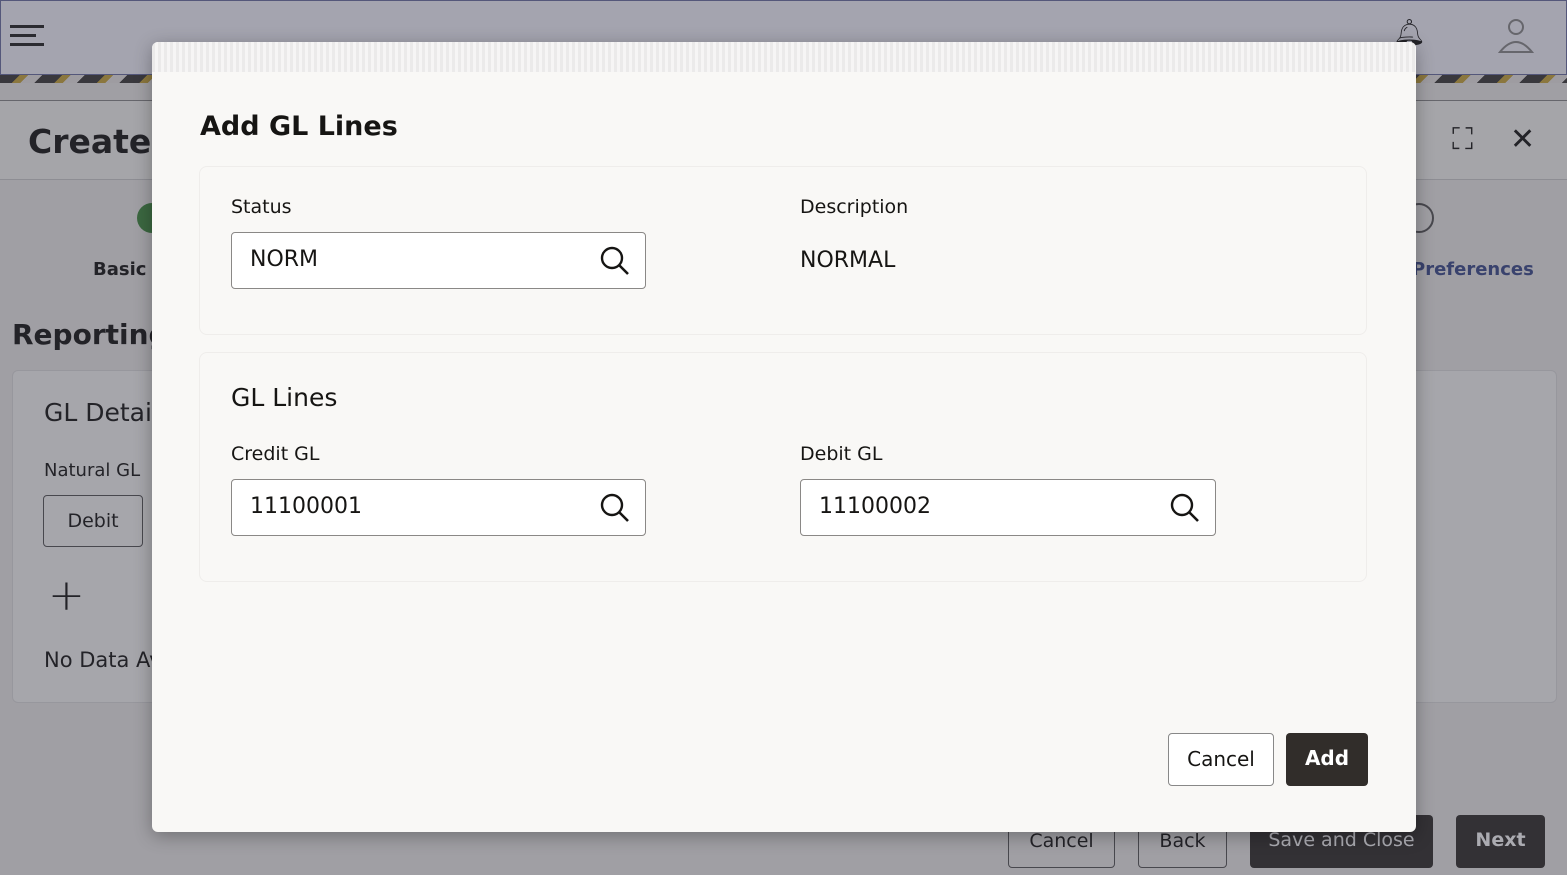  I want to click on credit-gl-label: Credit GL, so click(275, 454).